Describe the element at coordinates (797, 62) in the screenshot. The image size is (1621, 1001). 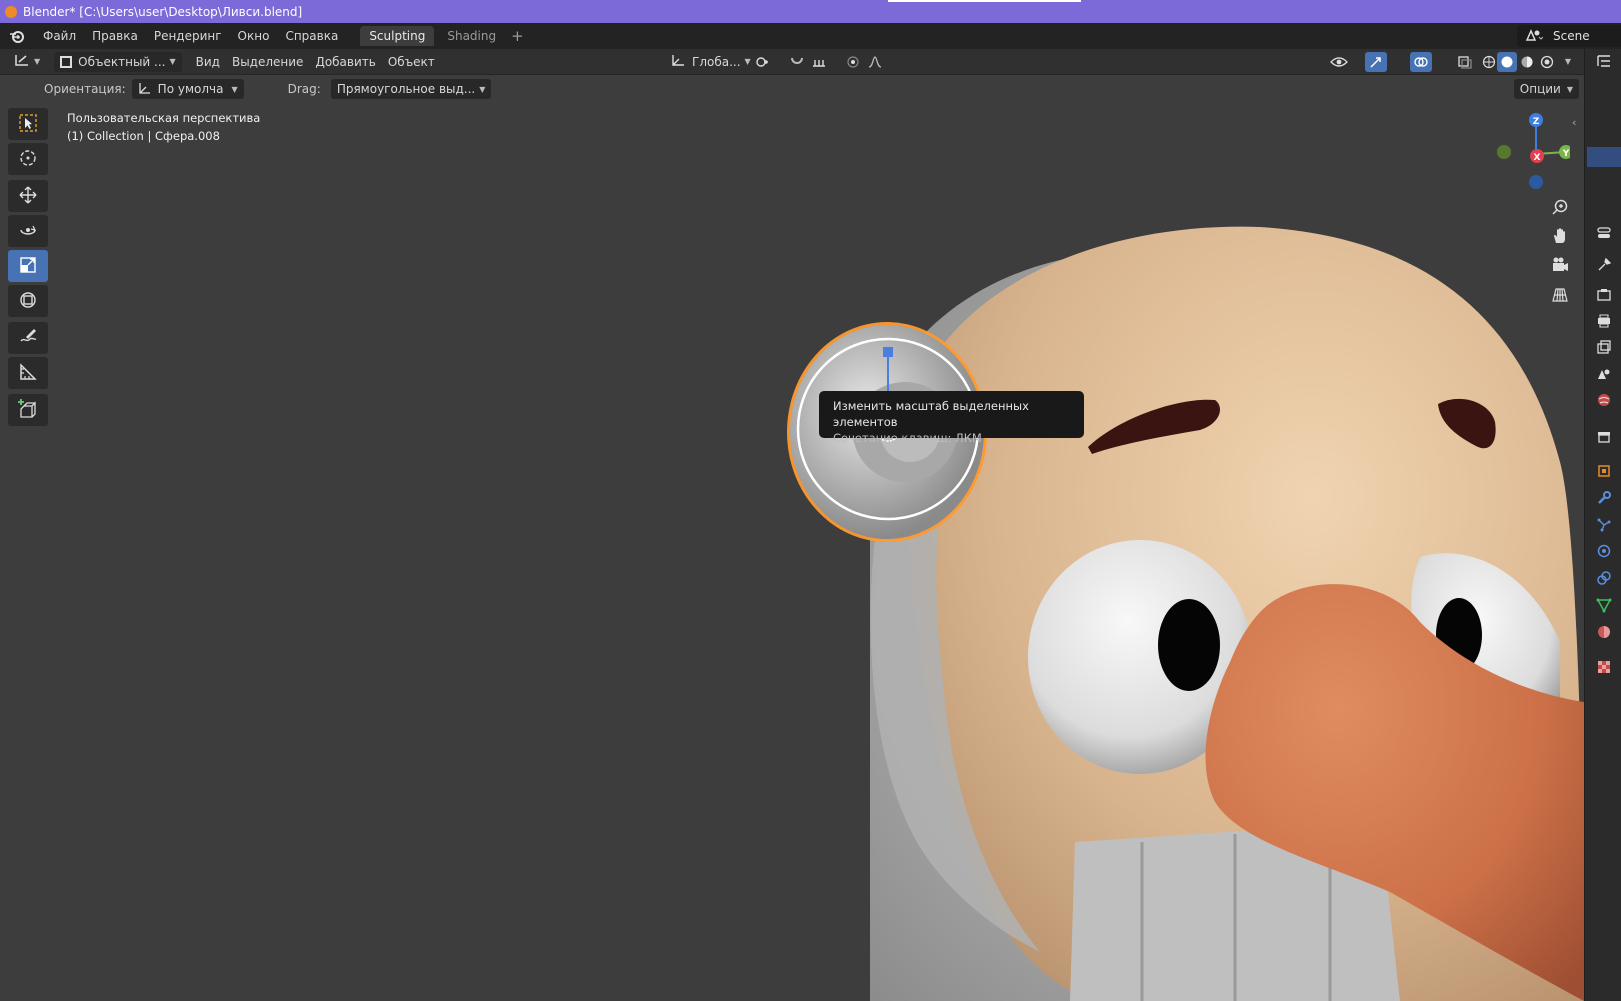
I see `snap-toggle-icon` at that location.